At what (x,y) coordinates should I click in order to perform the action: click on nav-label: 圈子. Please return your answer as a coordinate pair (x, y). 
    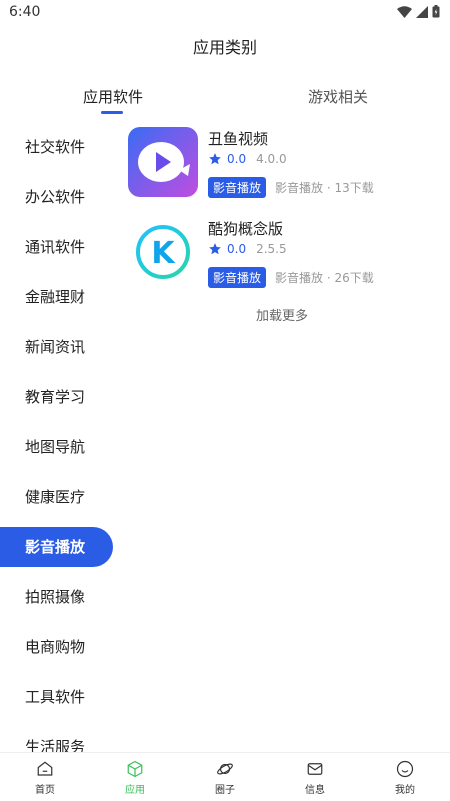
    Looking at the image, I should click on (225, 790).